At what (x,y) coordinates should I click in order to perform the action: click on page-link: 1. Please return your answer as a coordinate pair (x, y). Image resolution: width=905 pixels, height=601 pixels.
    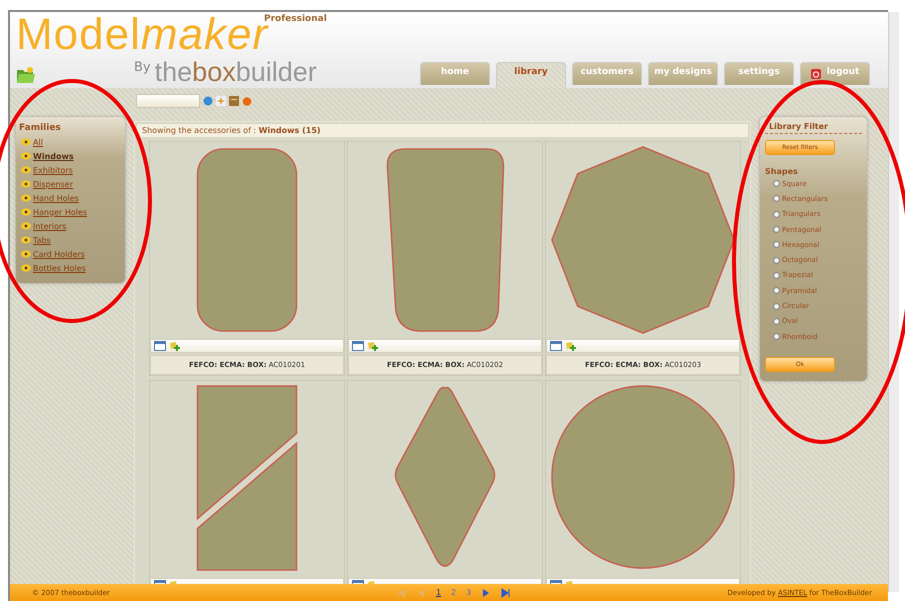
    Looking at the image, I should click on (439, 592).